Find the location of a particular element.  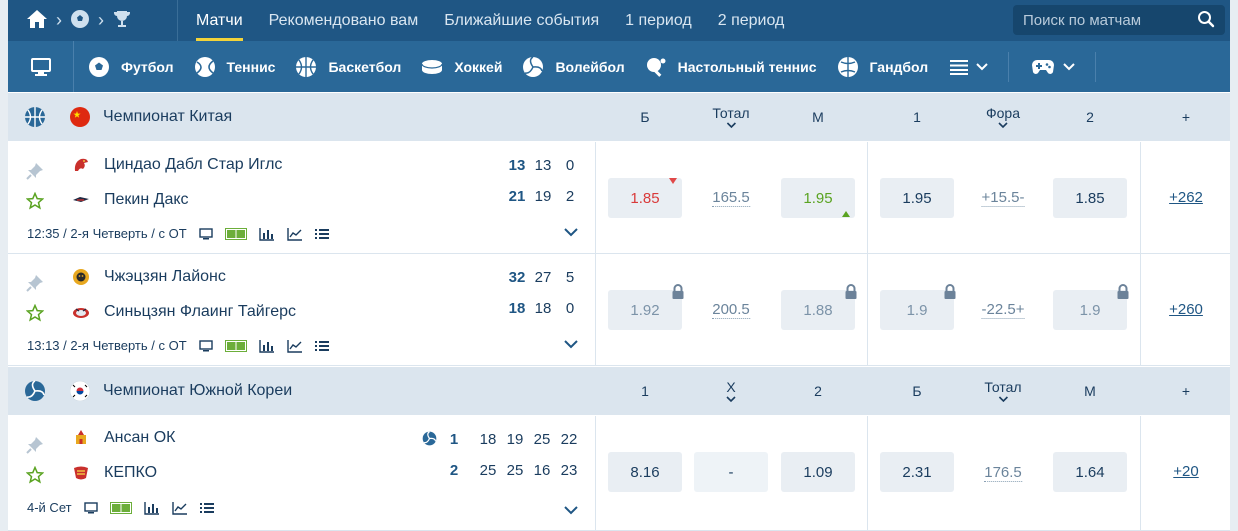

sport-table-tennis: Настольный теннис is located at coordinates (731, 67).